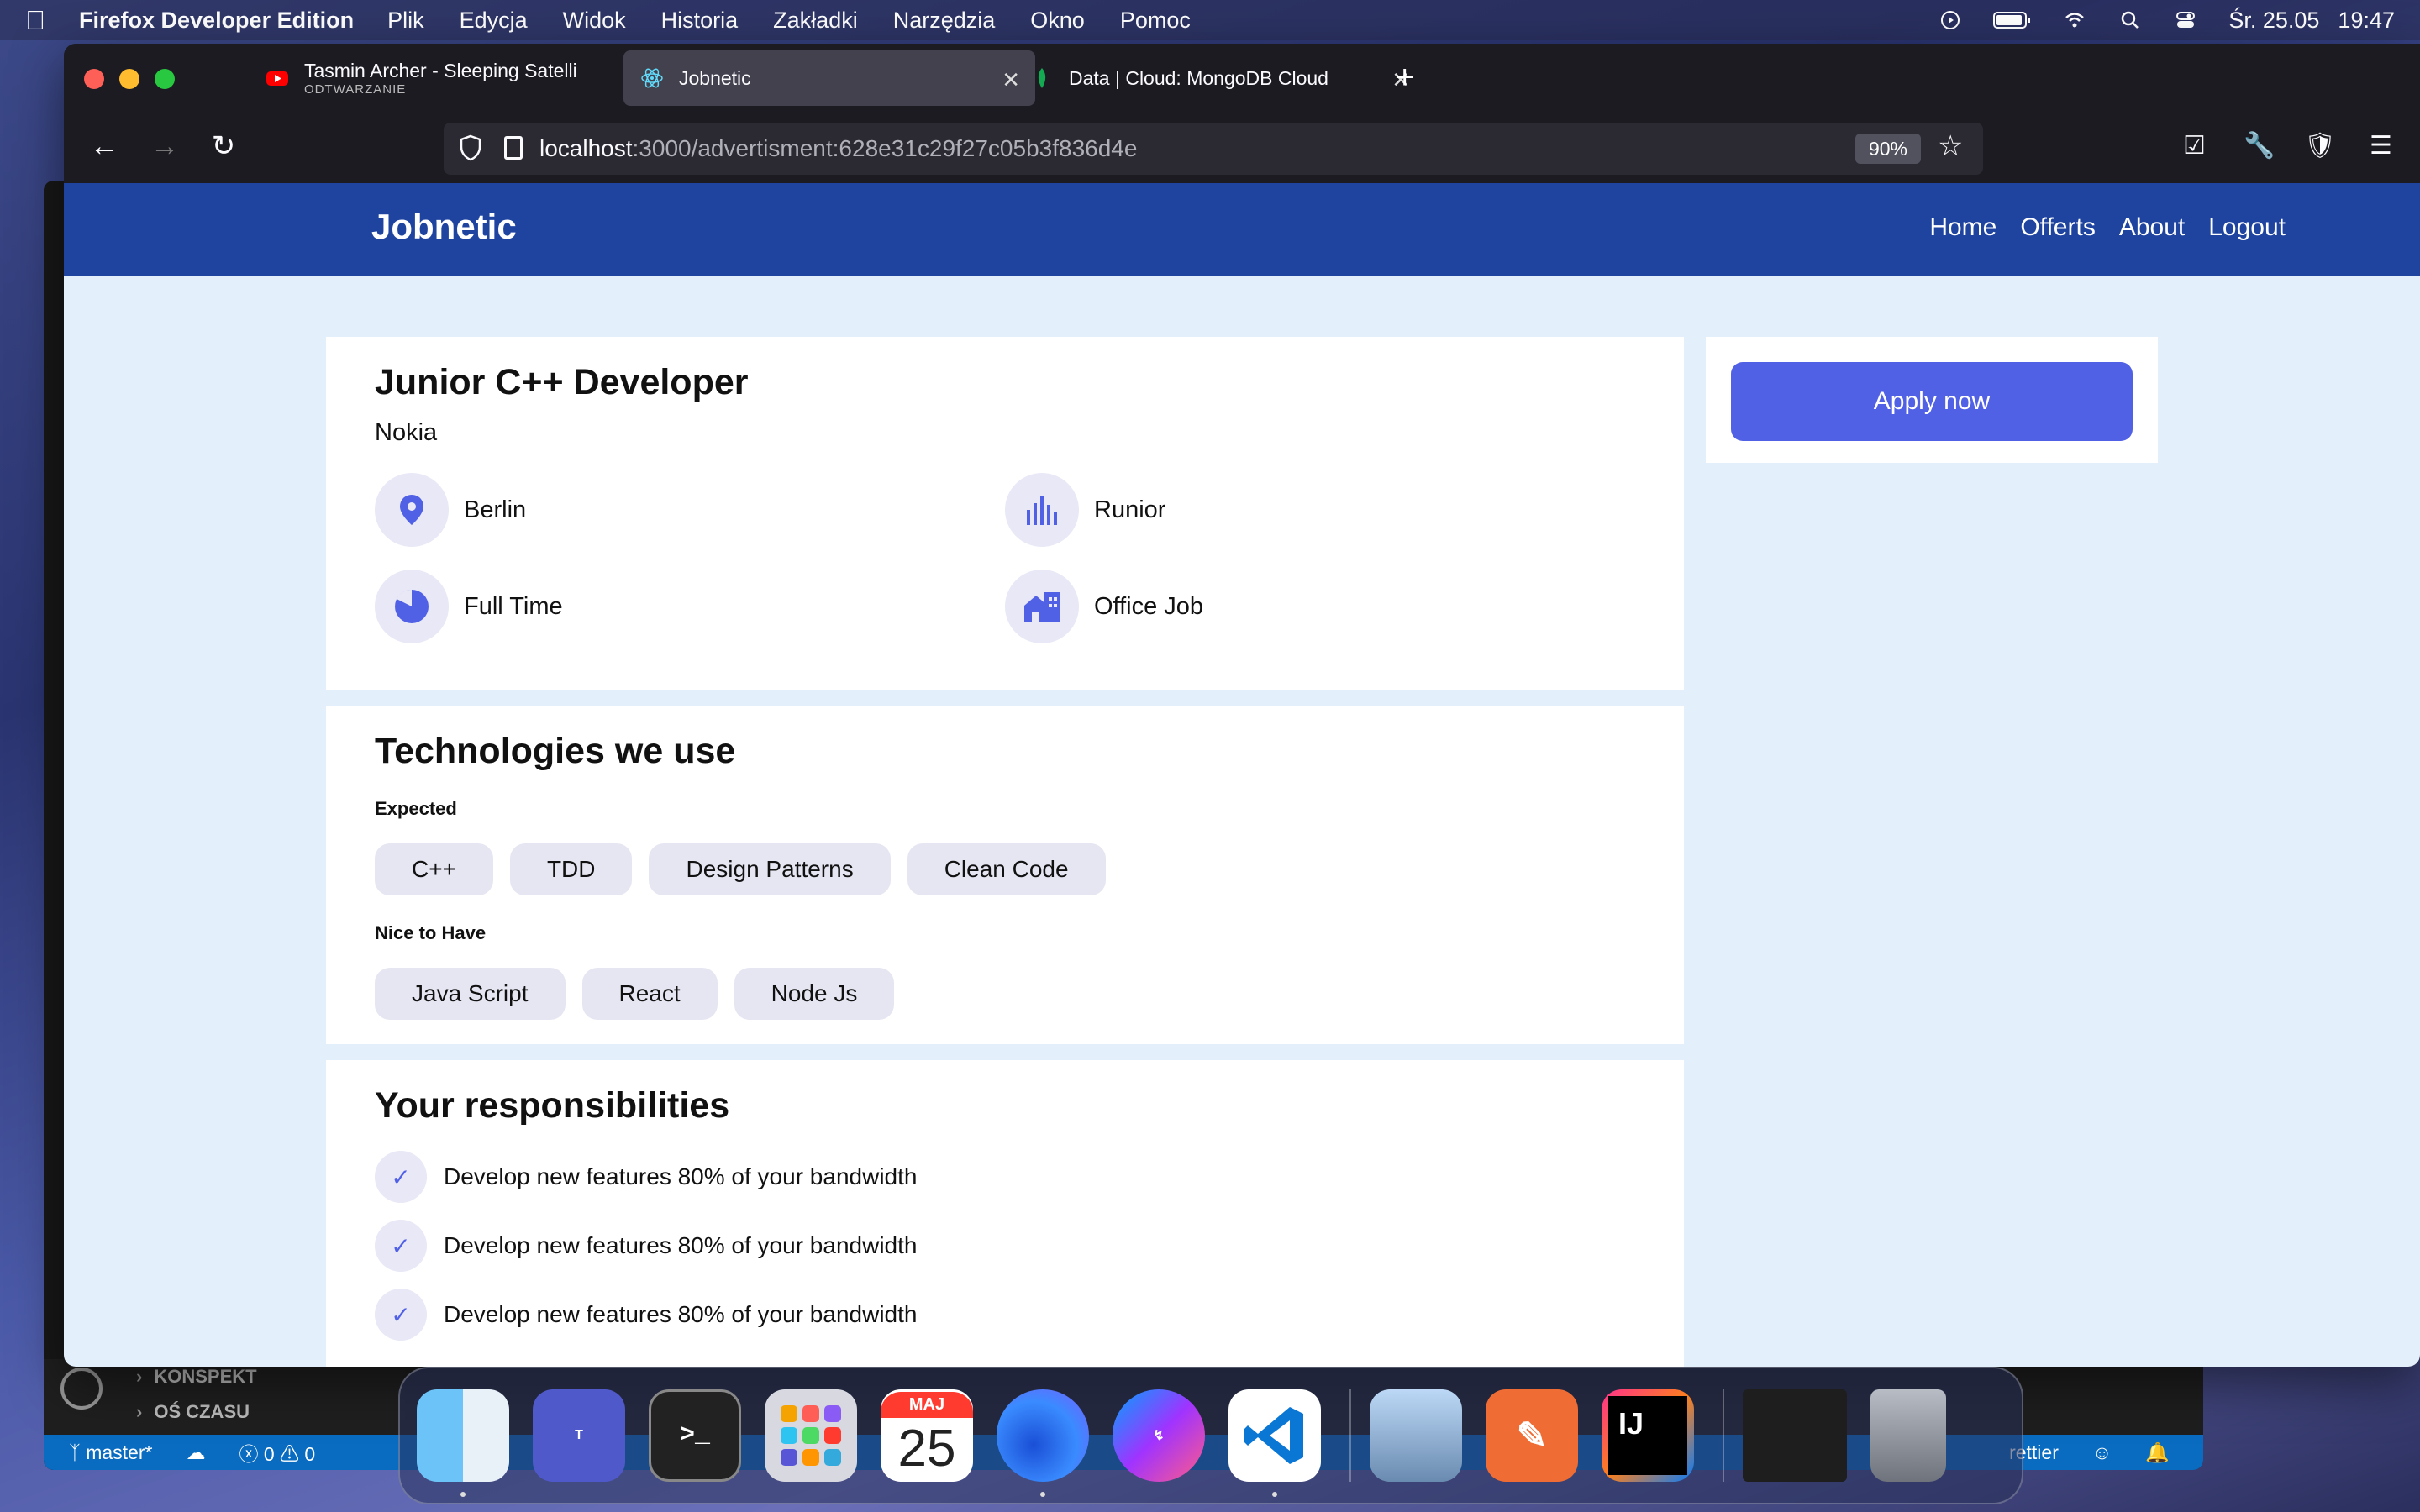 The width and height of the screenshot is (2420, 1512). I want to click on job-location: Berlin, so click(450, 510).